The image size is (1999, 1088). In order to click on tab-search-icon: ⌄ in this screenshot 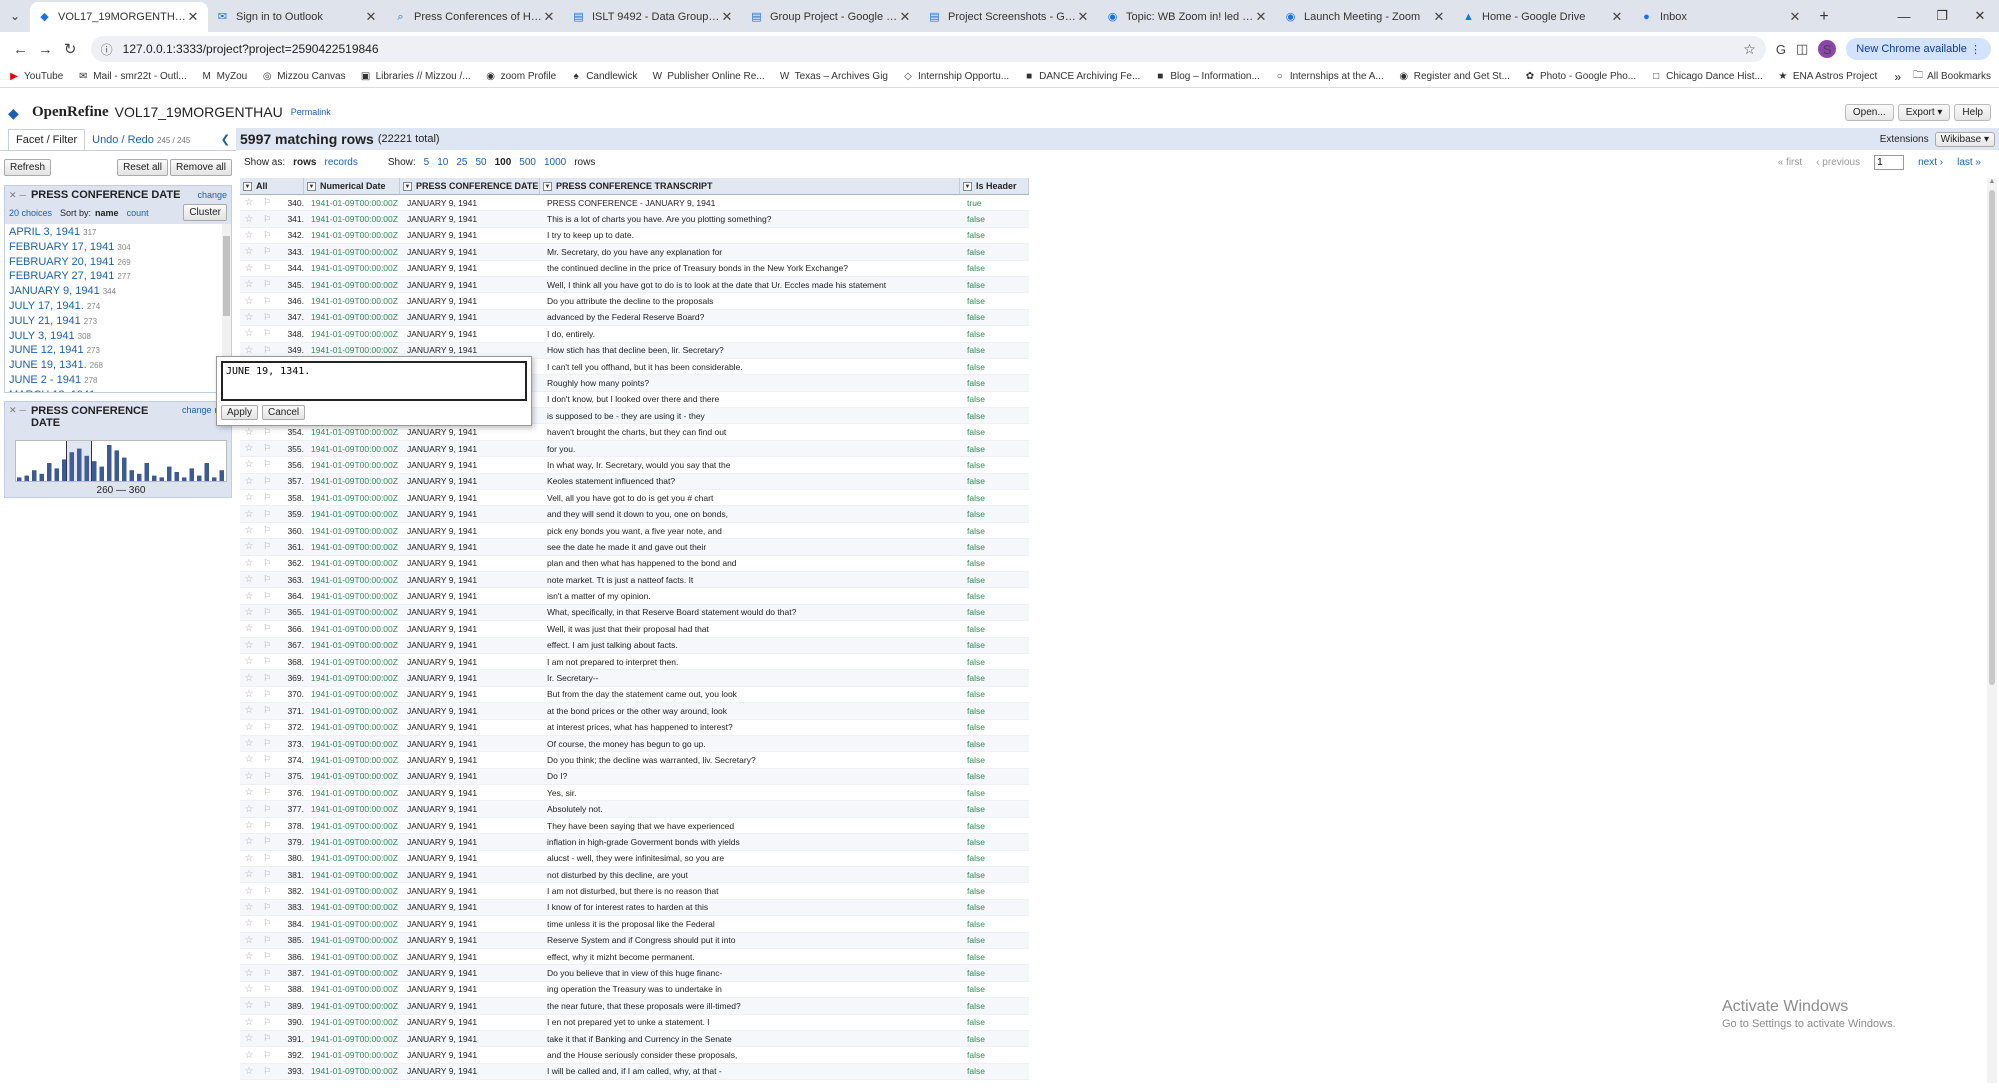, I will do `click(15, 16)`.